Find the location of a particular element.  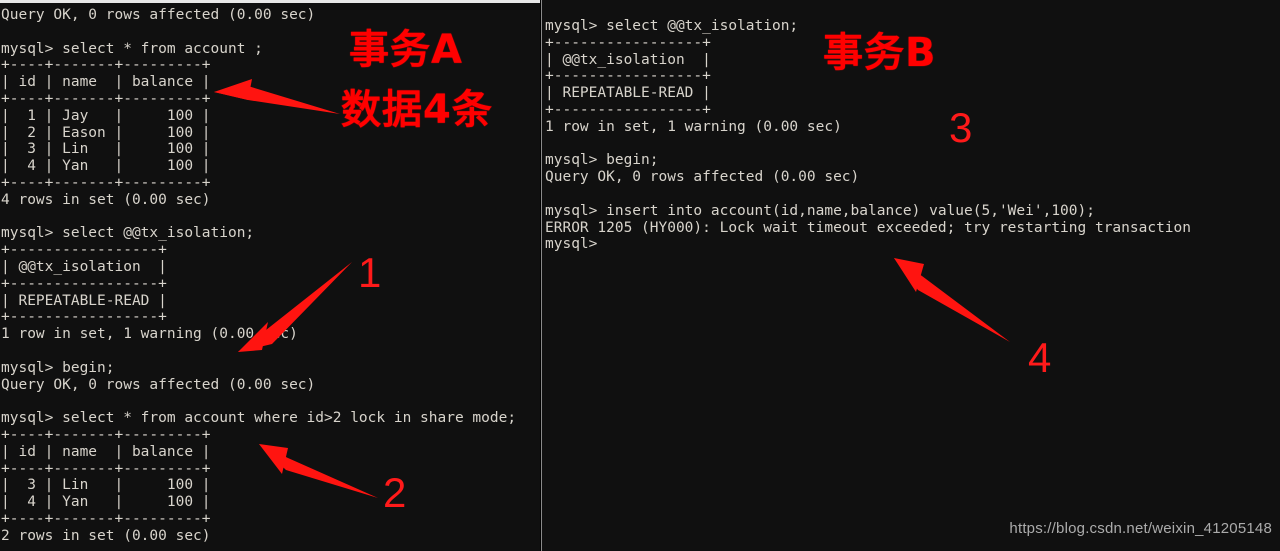

watermark-url: https://blog.csdn.net/weixin_41205148 is located at coordinates (1140, 528).